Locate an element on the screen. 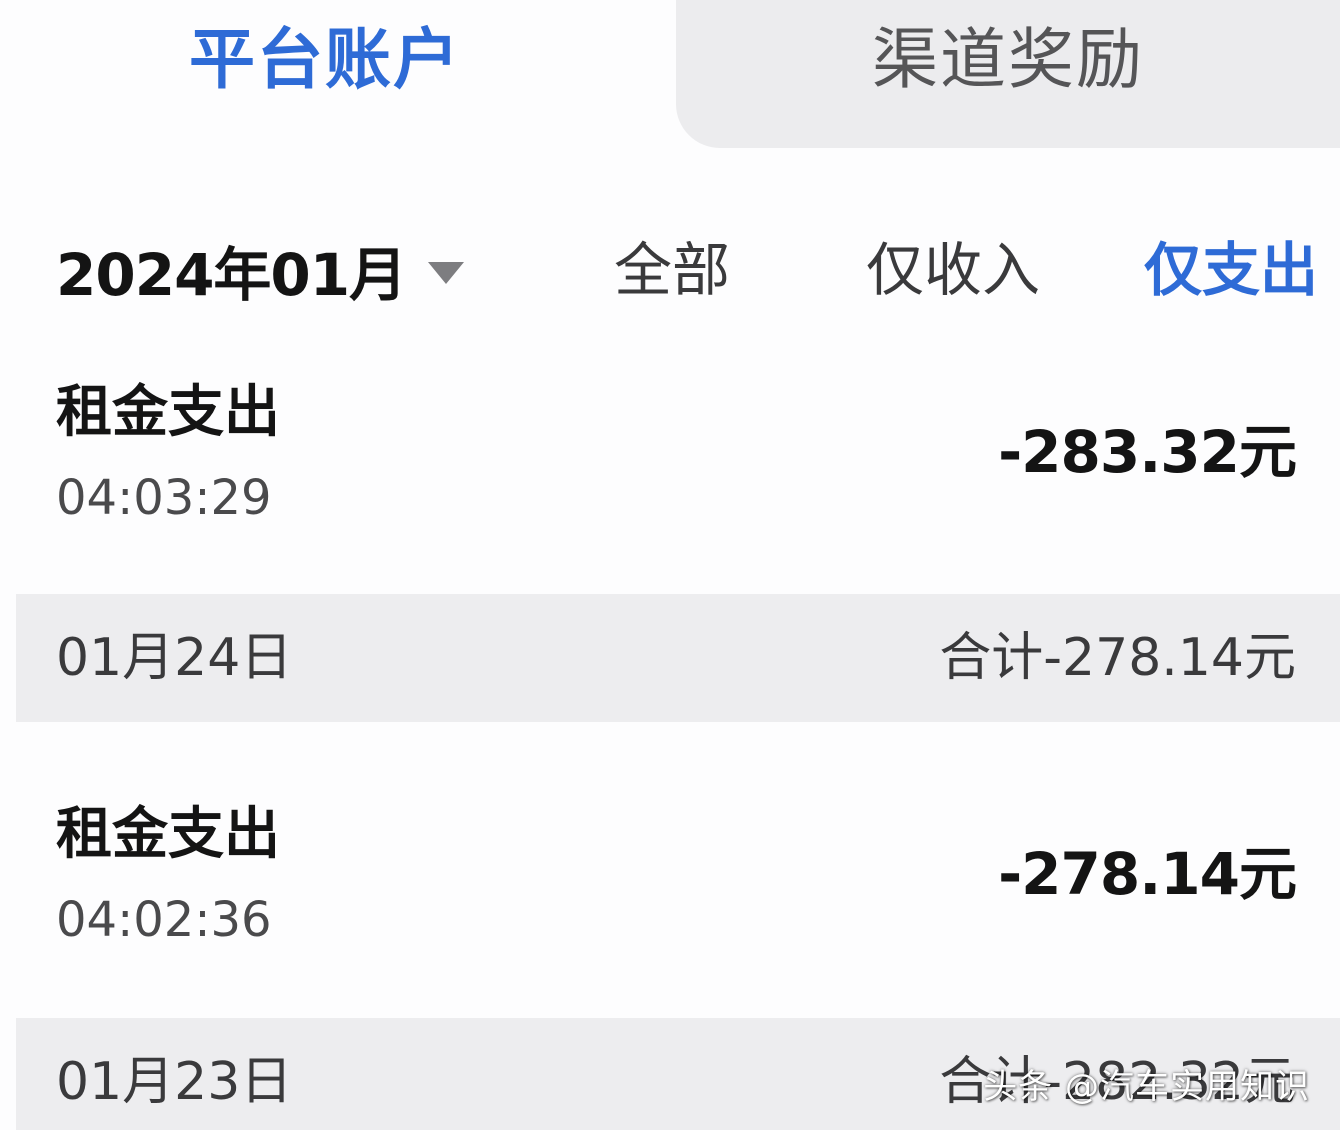 This screenshot has width=1340, height=1130. tab-channel-reward-label: 渠道奖励 is located at coordinates (1008, 59).